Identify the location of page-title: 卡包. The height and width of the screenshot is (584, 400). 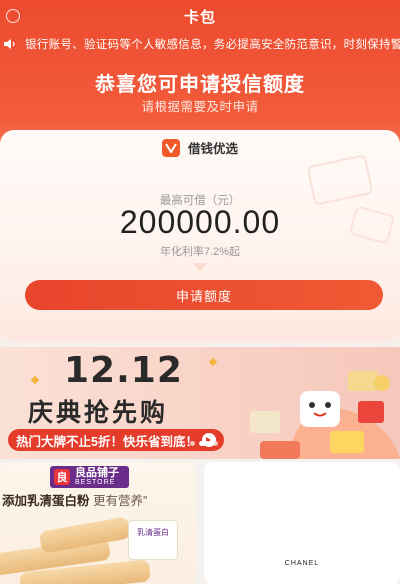
(199, 17).